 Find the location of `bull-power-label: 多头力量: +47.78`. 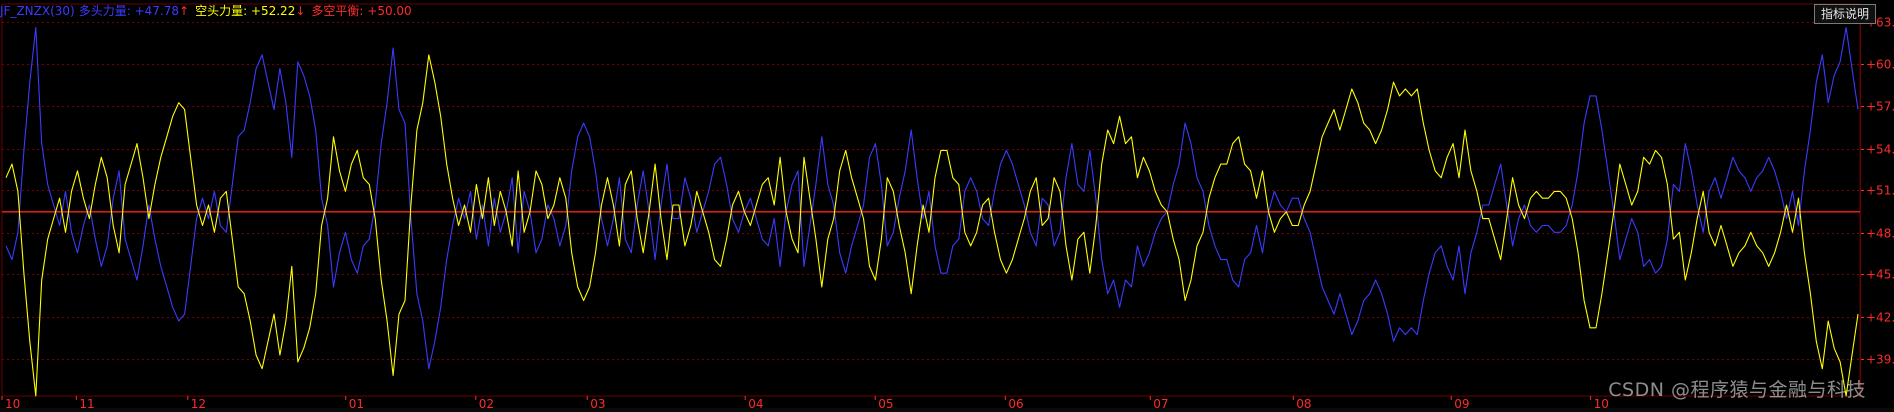

bull-power-label: 多头力量: +47.78 is located at coordinates (128, 11).